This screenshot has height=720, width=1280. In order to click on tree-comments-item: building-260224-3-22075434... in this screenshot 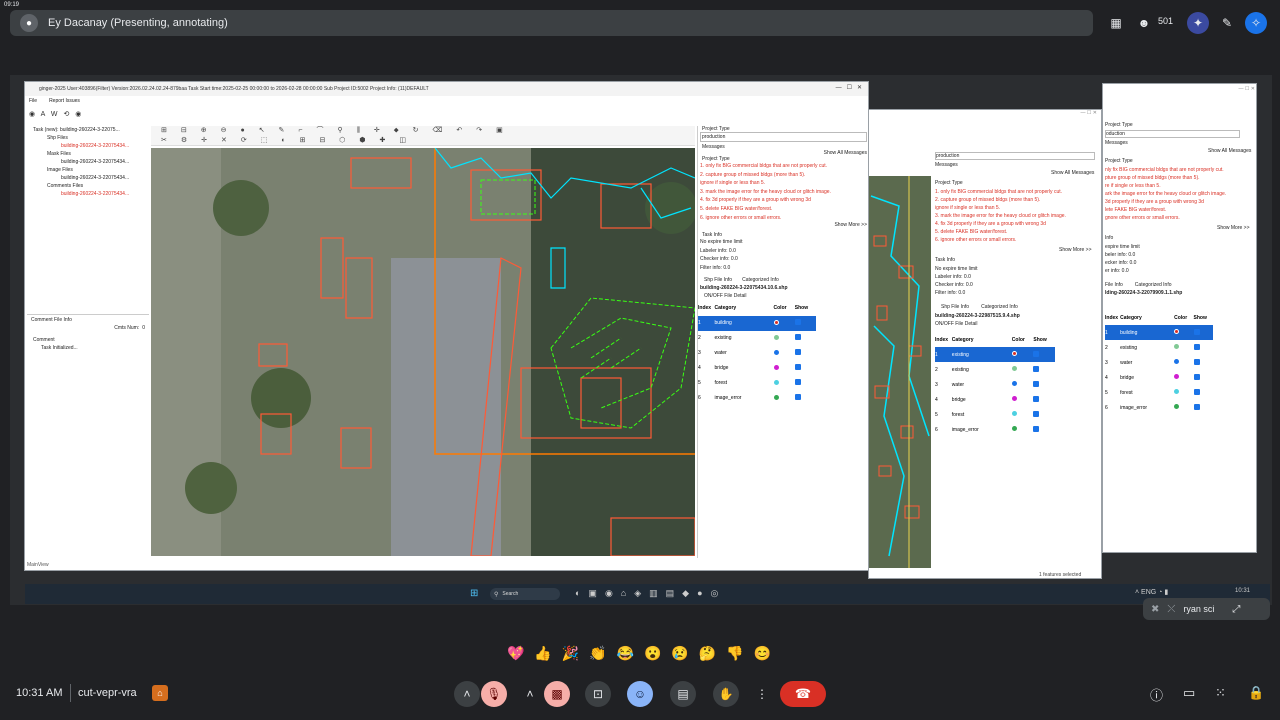, I will do `click(88, 194)`.